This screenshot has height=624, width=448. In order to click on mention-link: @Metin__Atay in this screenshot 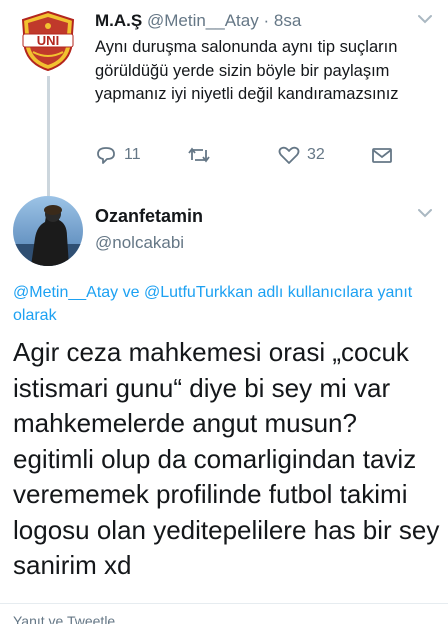, I will do `click(65, 292)`.